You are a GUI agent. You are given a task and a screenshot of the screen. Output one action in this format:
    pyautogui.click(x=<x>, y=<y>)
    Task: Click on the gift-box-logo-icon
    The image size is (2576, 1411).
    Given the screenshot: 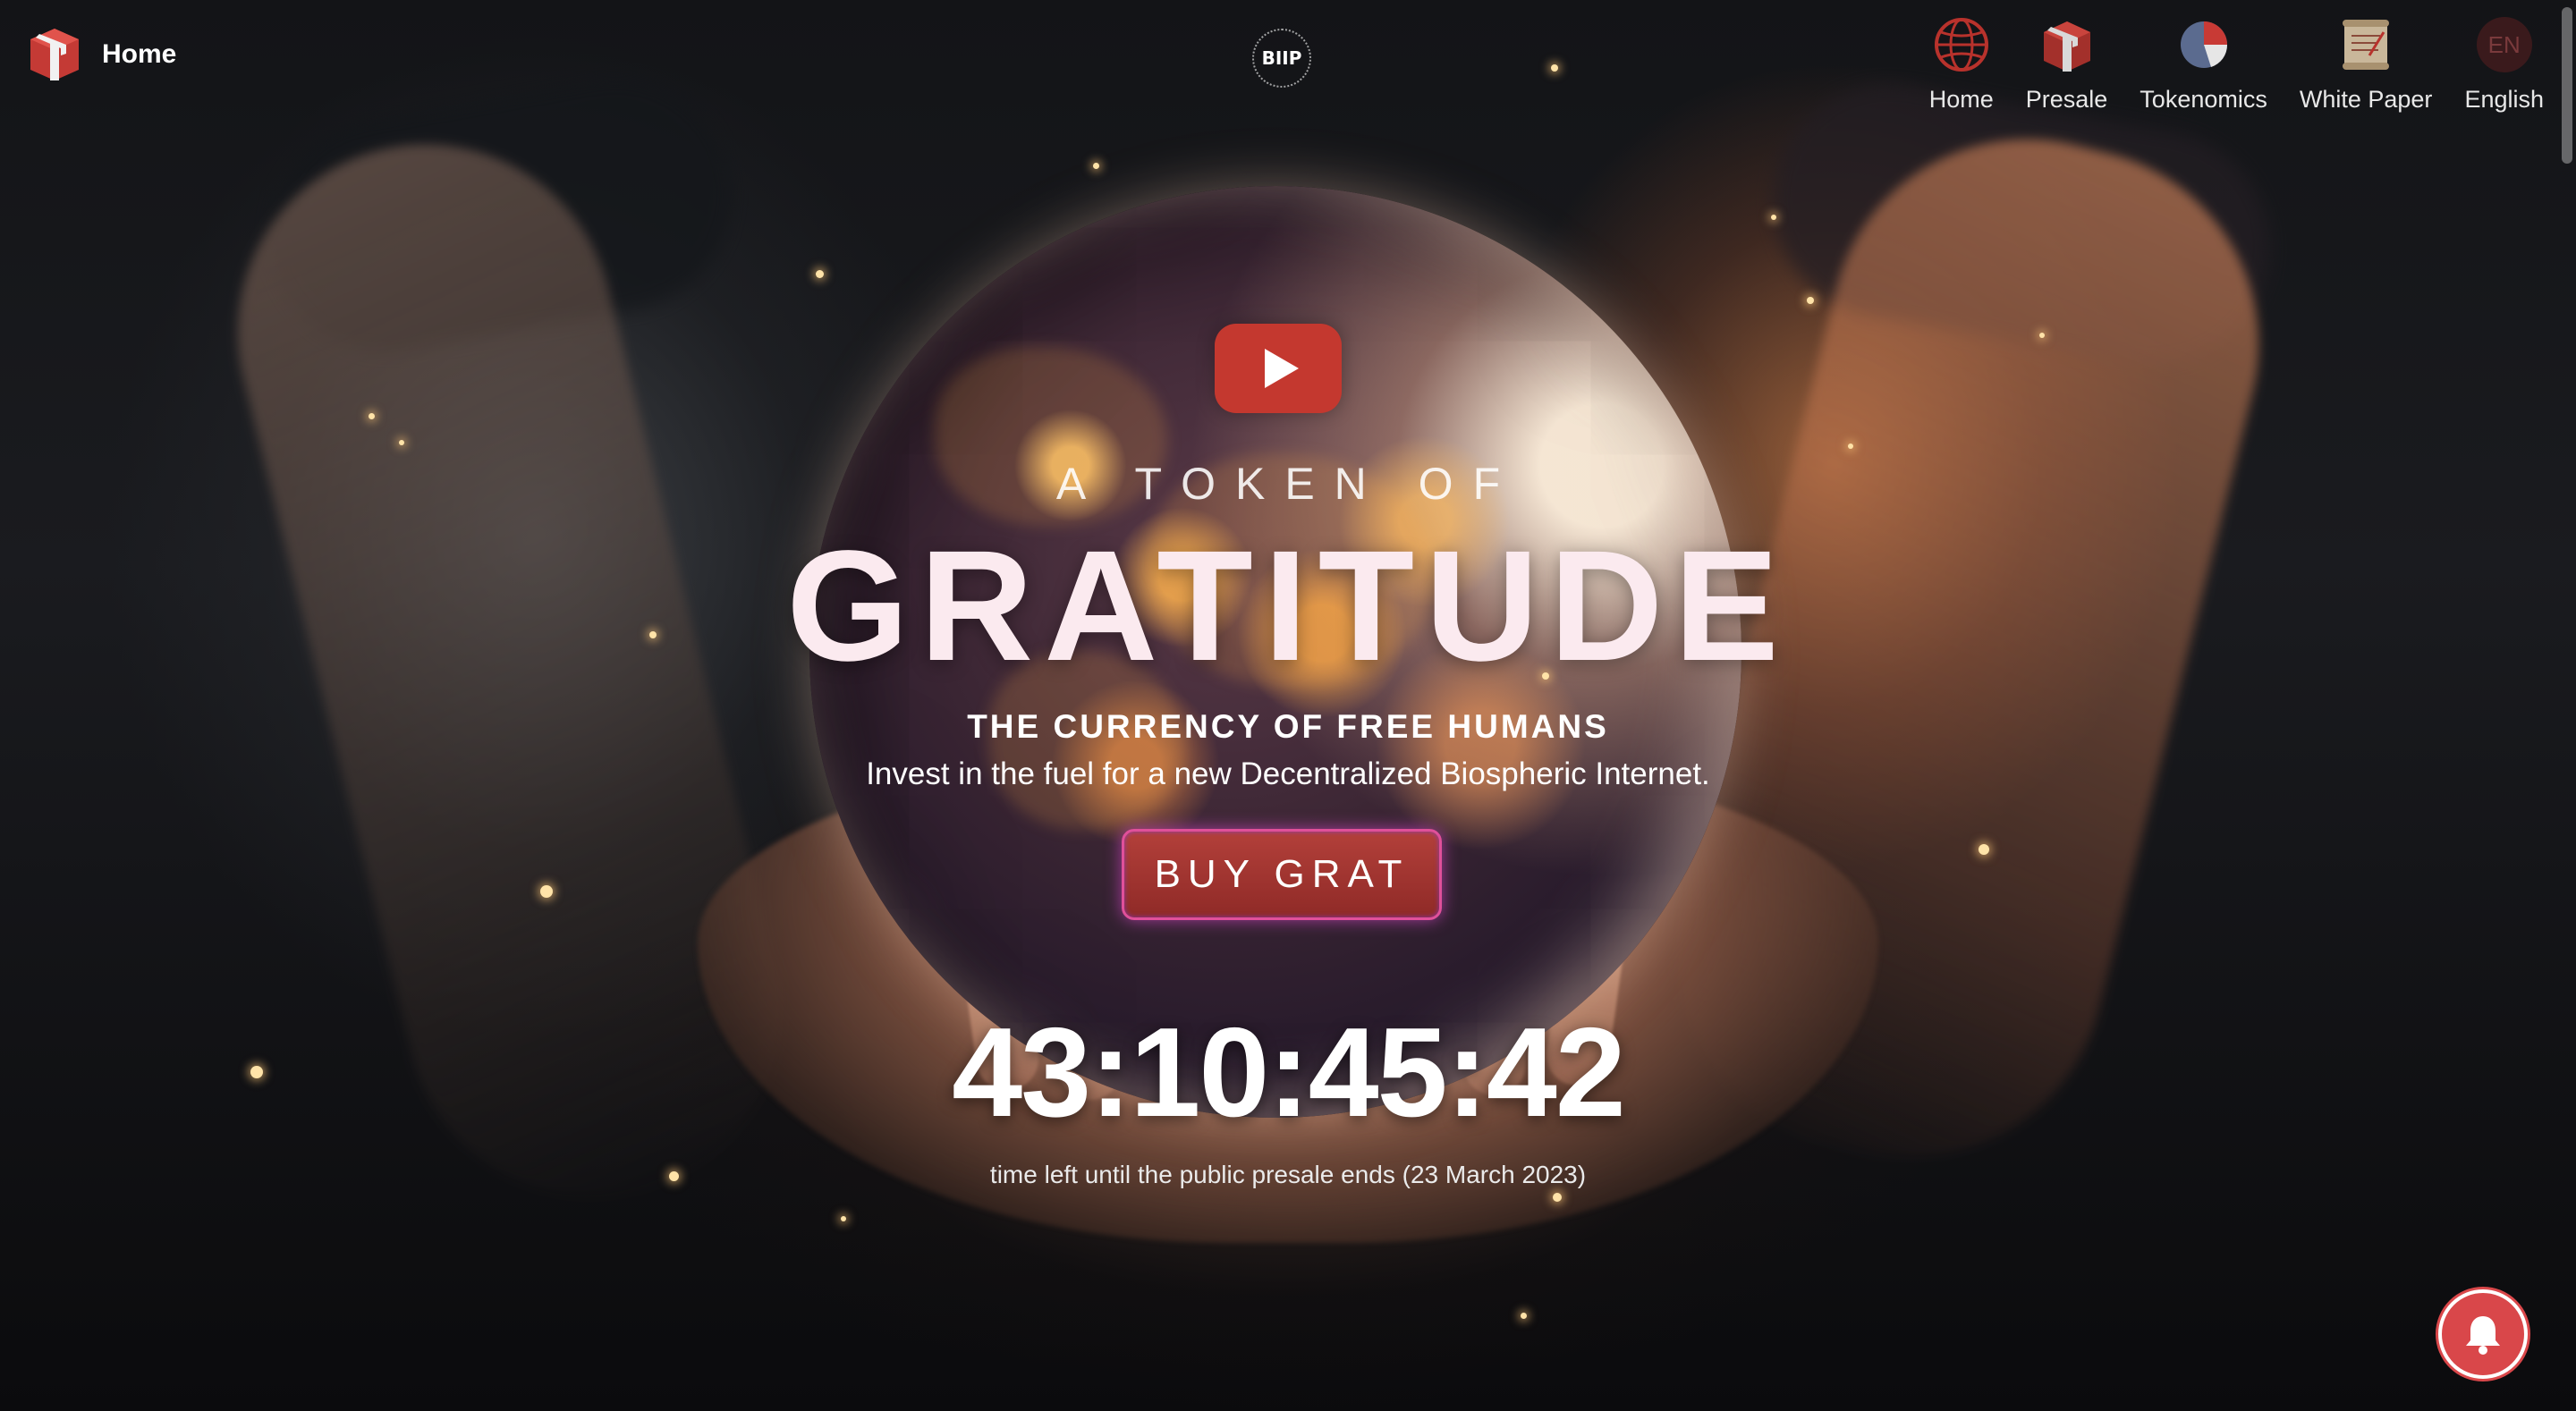 What is the action you would take?
    pyautogui.click(x=54, y=54)
    